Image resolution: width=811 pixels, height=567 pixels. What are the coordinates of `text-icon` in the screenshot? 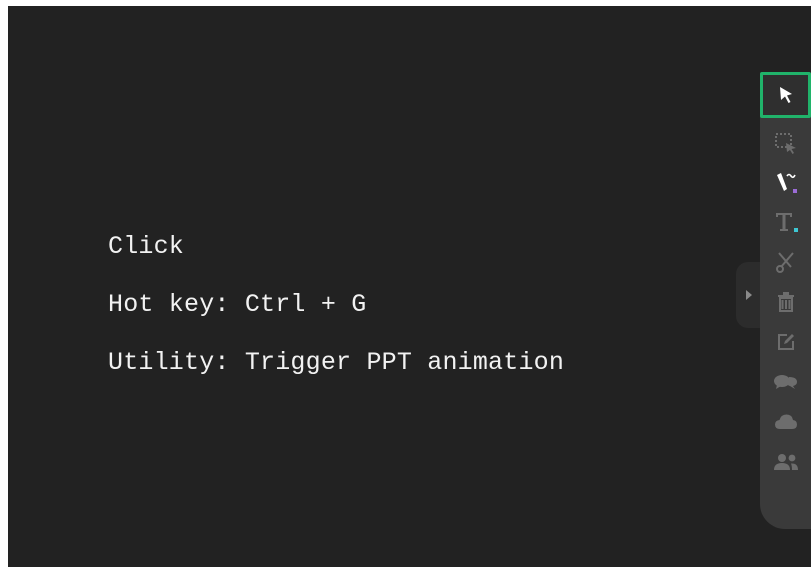 It's located at (786, 222).